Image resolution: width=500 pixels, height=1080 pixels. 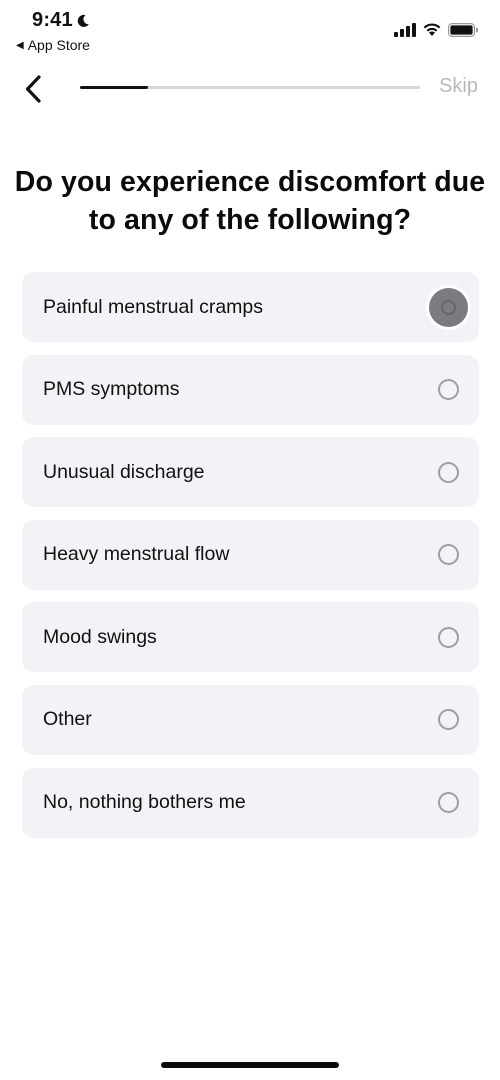 What do you see at coordinates (67, 719) in the screenshot?
I see `option-label: Other` at bounding box center [67, 719].